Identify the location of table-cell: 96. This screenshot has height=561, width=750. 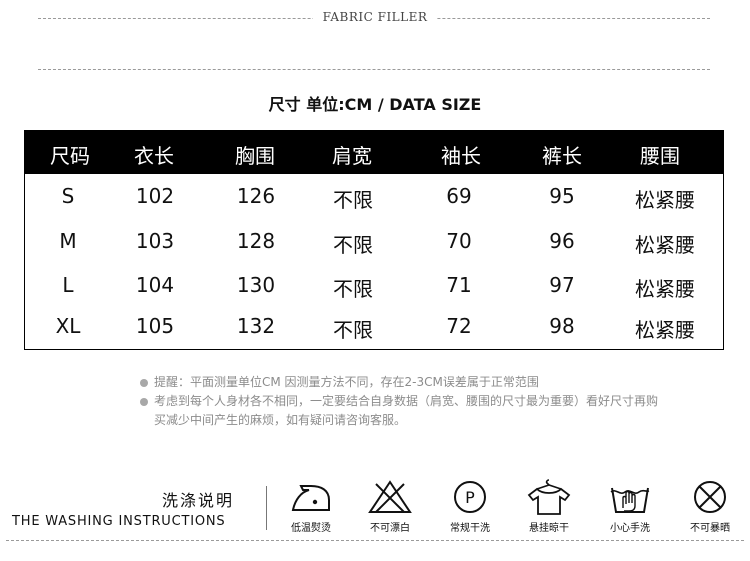
(562, 241).